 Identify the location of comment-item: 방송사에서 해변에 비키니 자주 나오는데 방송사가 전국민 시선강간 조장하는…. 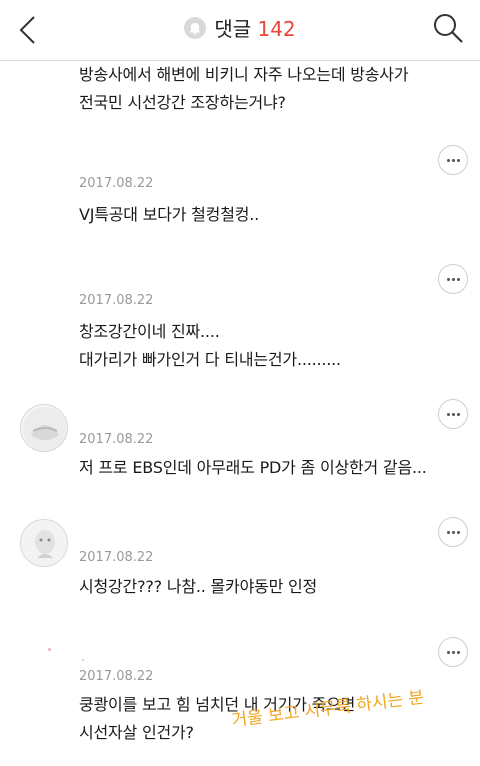
(240, 94).